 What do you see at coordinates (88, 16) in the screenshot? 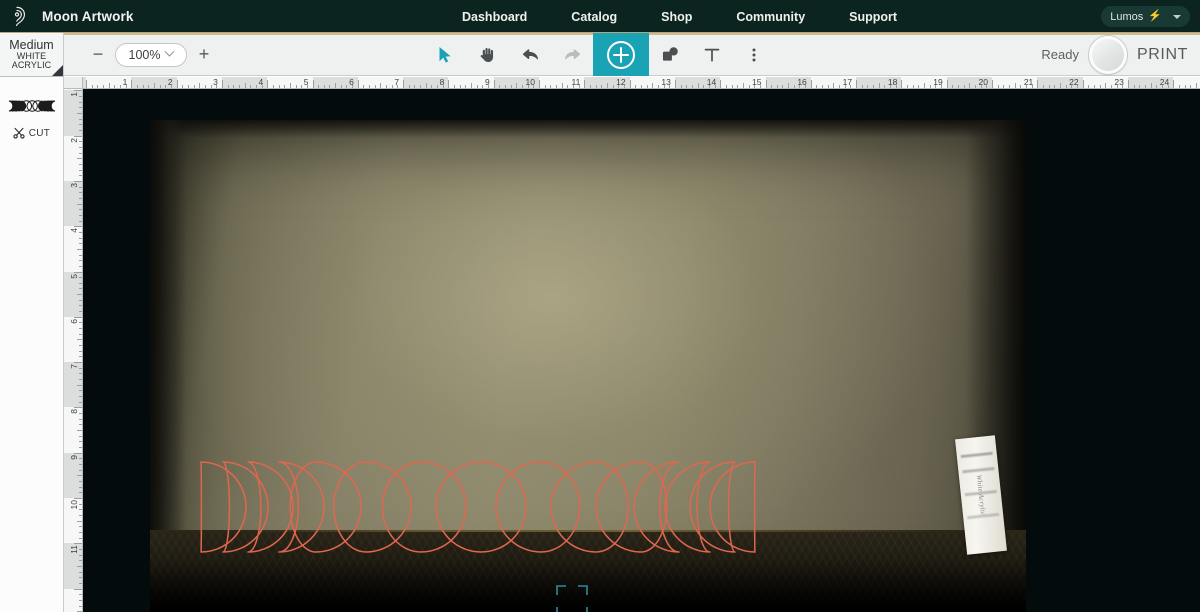
I see `document-title: Moon Artwork` at bounding box center [88, 16].